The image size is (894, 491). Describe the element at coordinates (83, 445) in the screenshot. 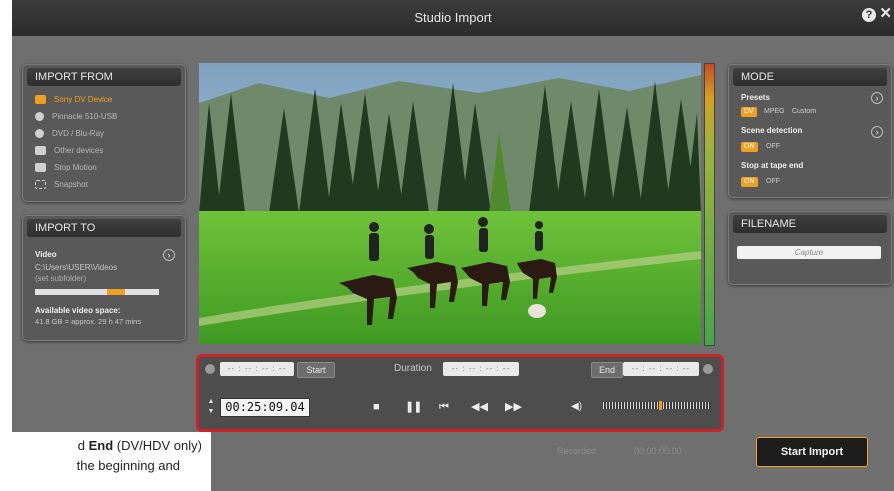

I see `caption-text: d` at that location.